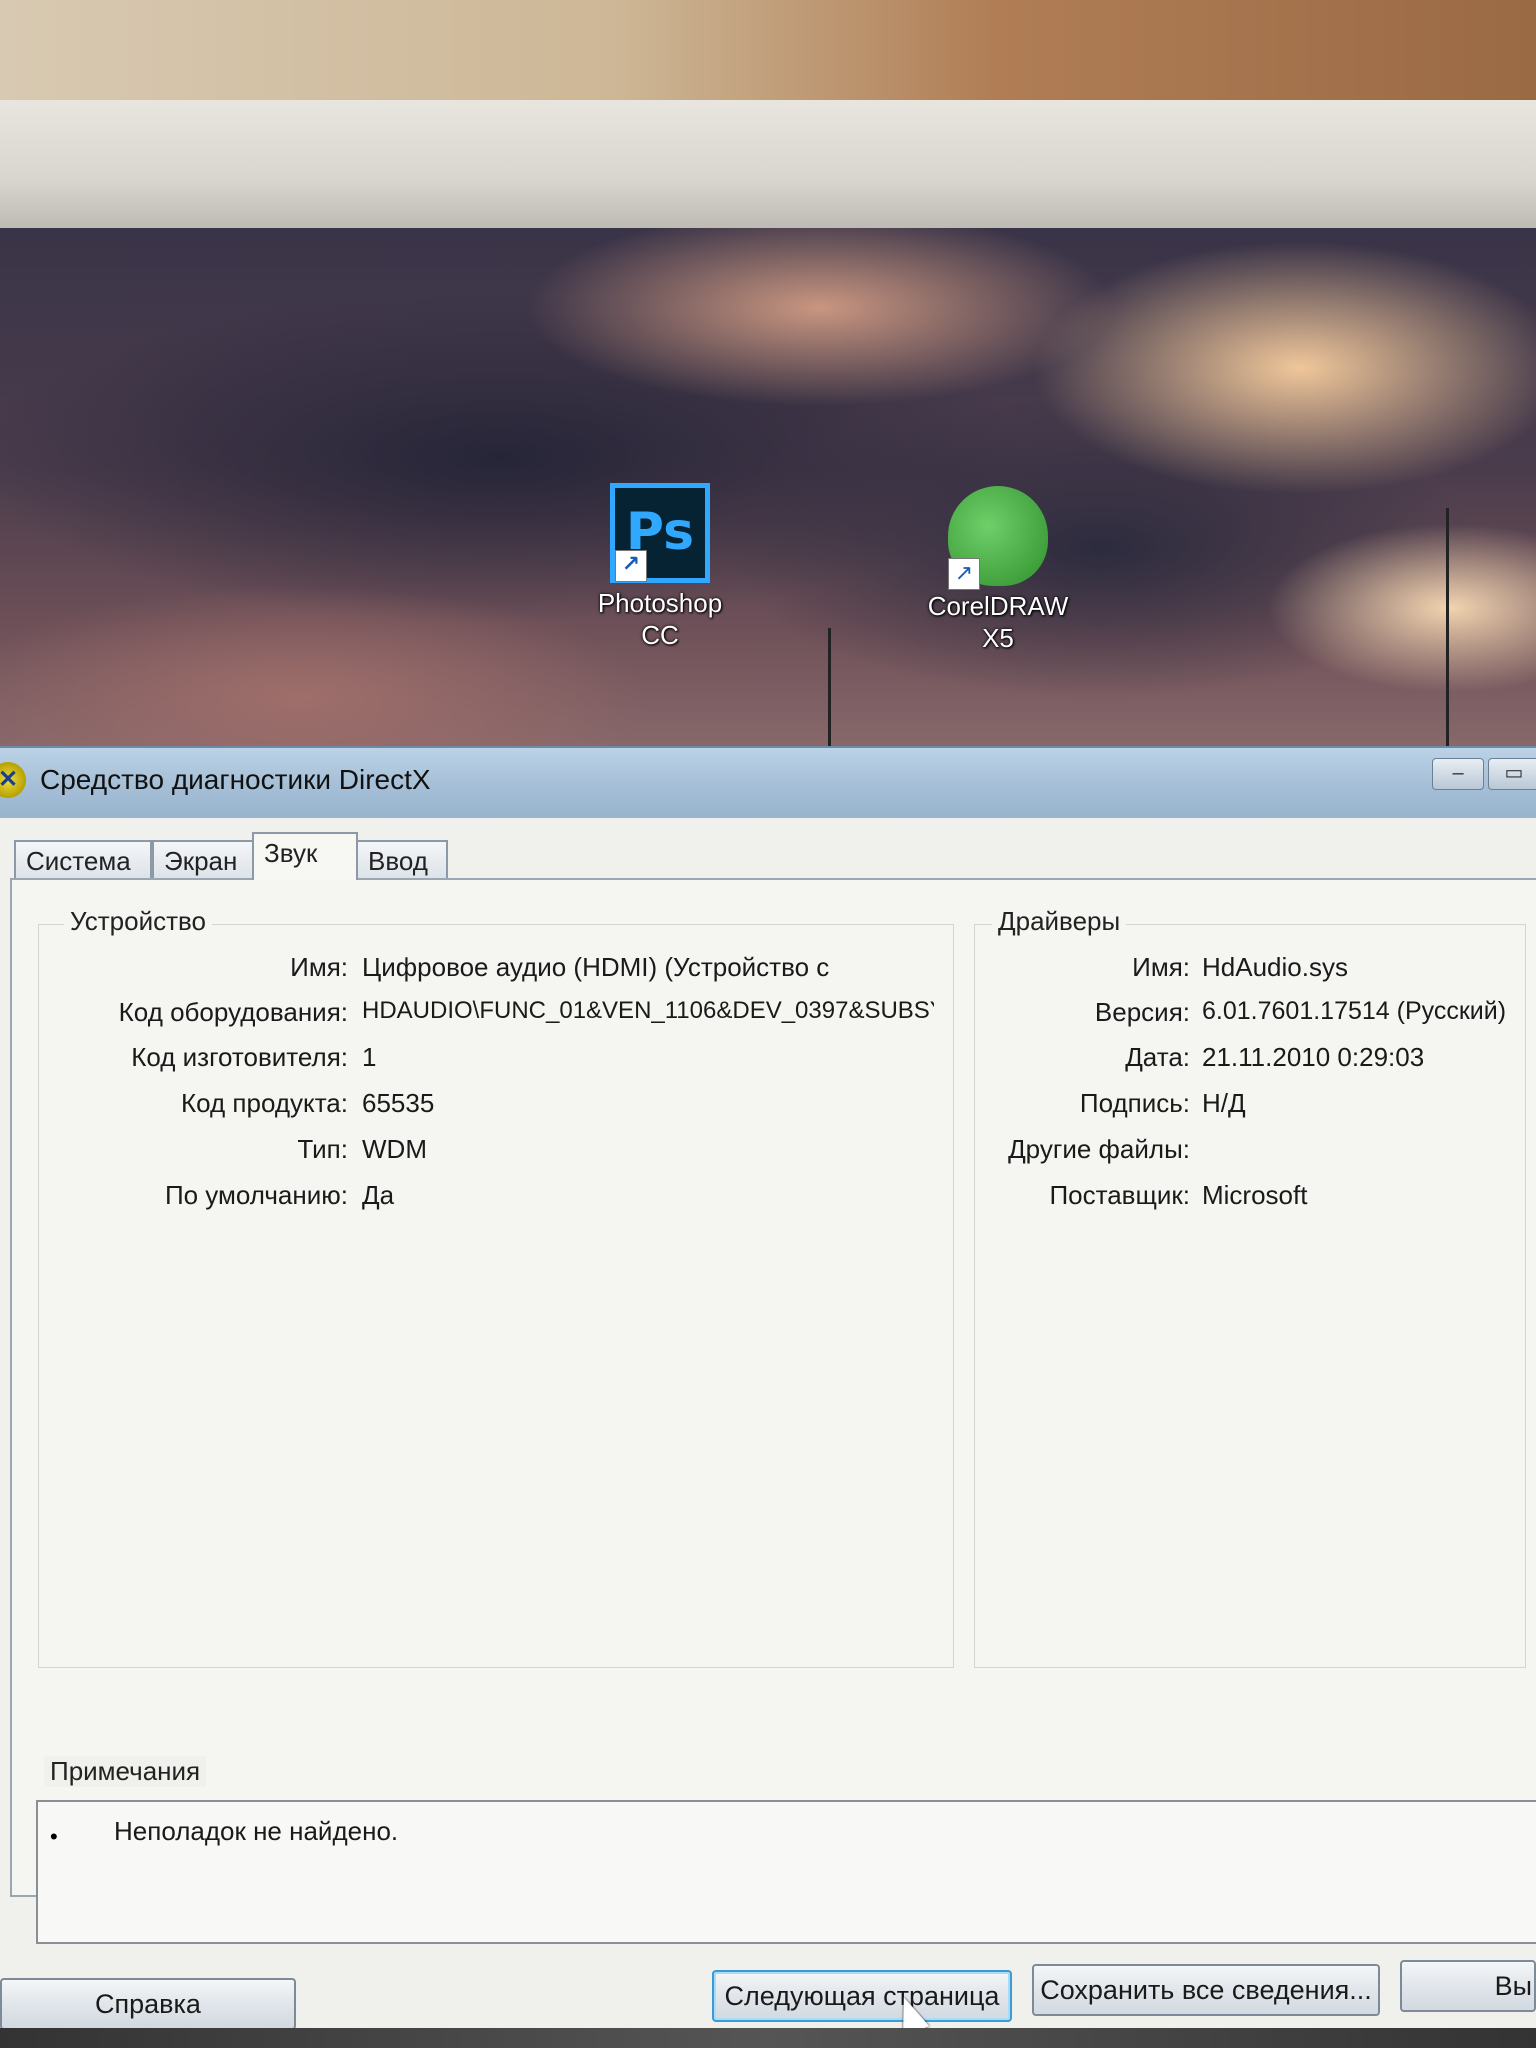 The image size is (1536, 2048). Describe the element at coordinates (998, 606) in the screenshot. I see `desktop-icon-label: CorelDRAW` at that location.